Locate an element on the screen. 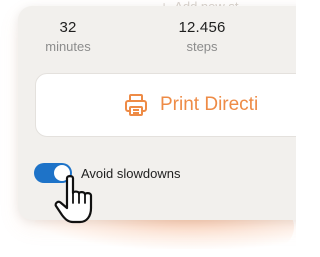 This screenshot has width=320, height=257. hand-pointer-icon is located at coordinates (74, 200).